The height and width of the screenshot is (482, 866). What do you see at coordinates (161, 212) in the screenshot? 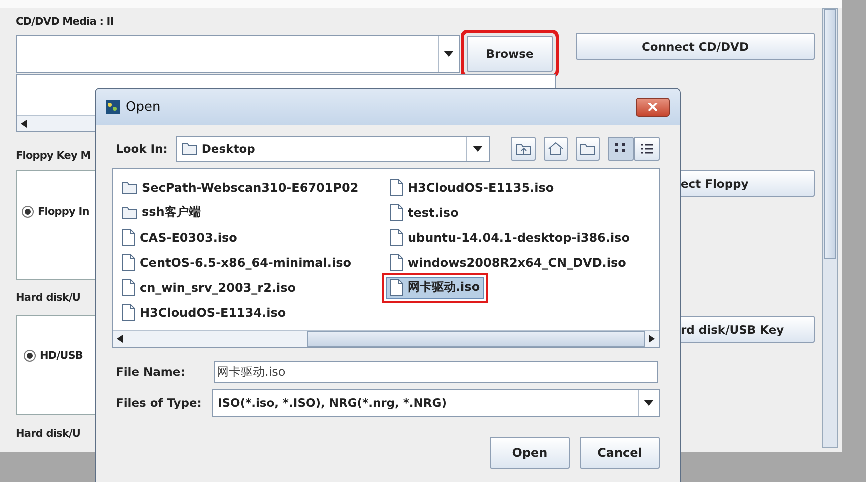
I see `file-item: ssh客户端` at bounding box center [161, 212].